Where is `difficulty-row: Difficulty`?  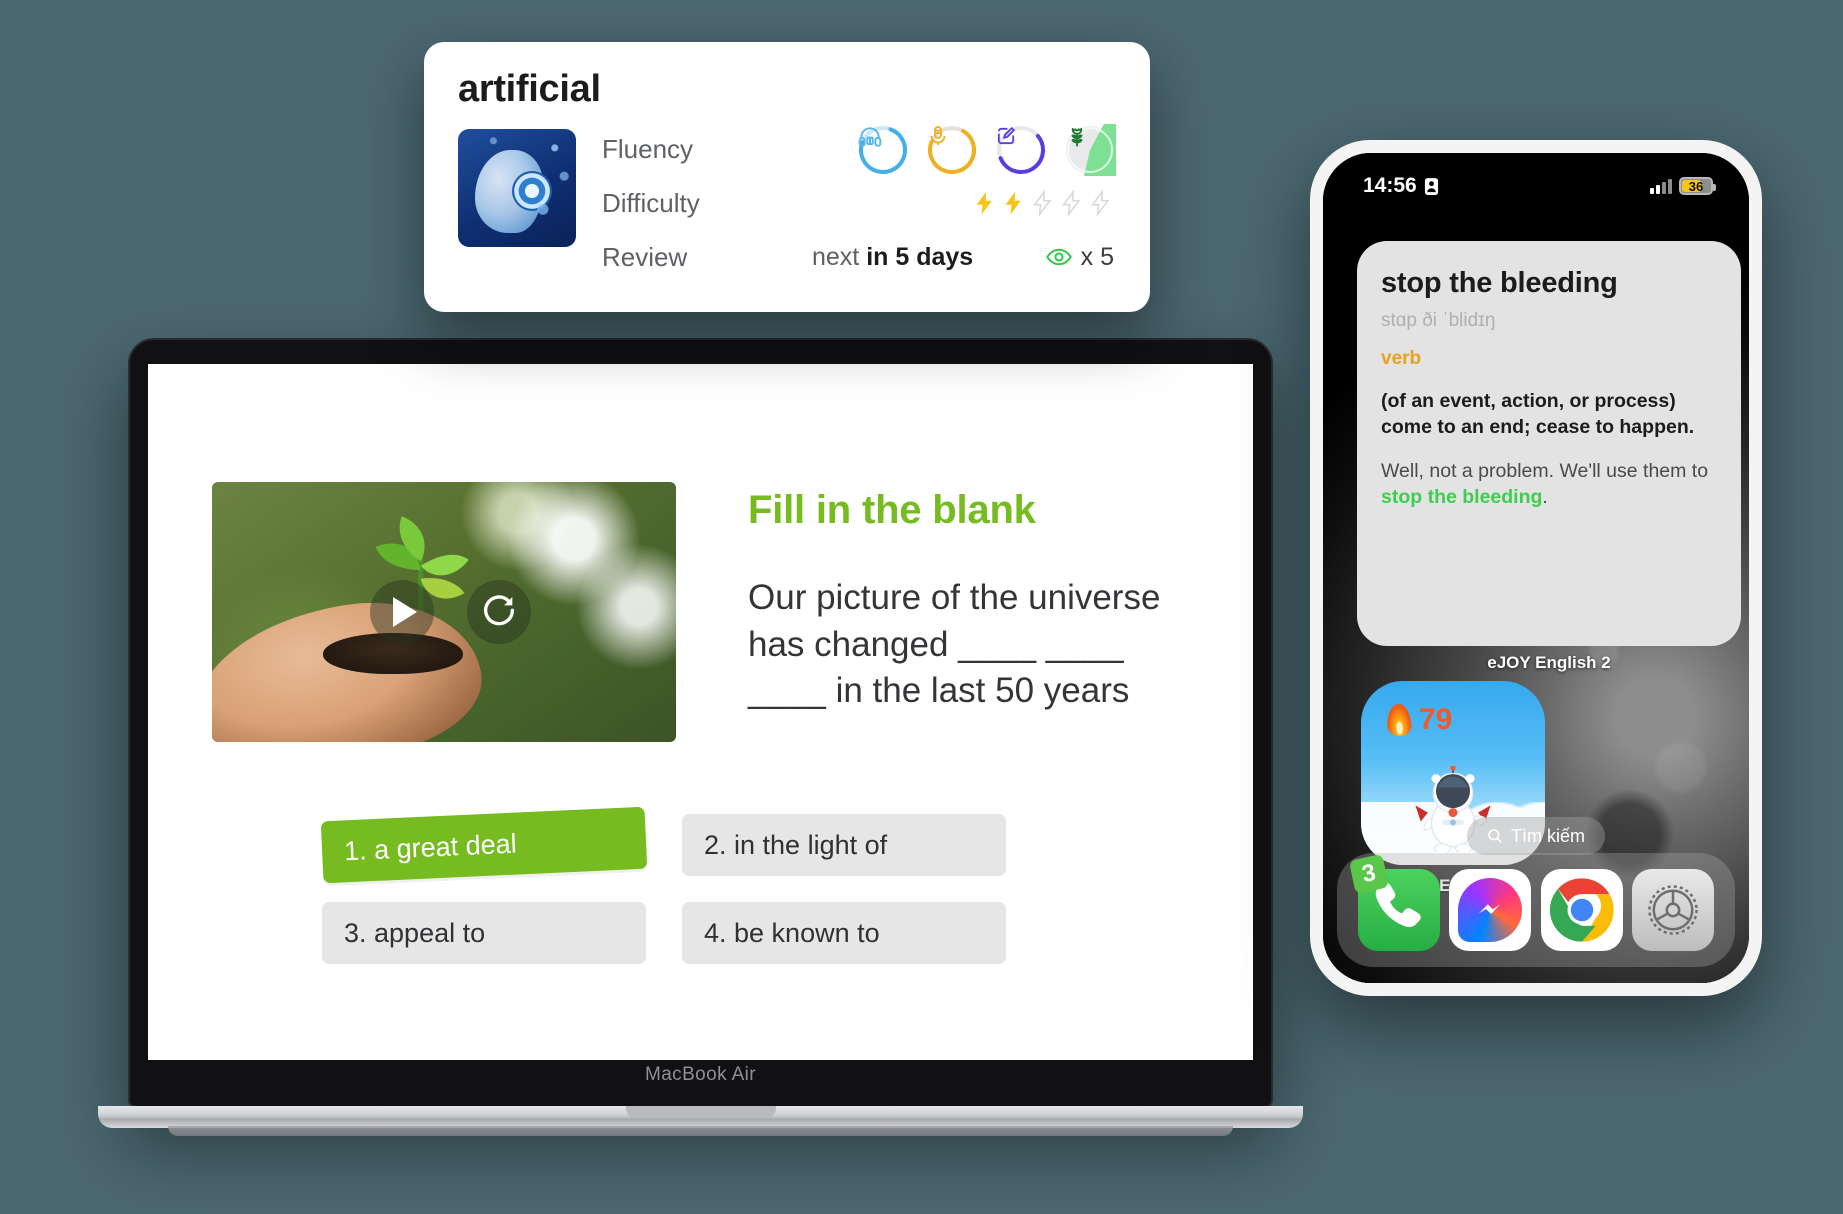
difficulty-row: Difficulty is located at coordinates (858, 203).